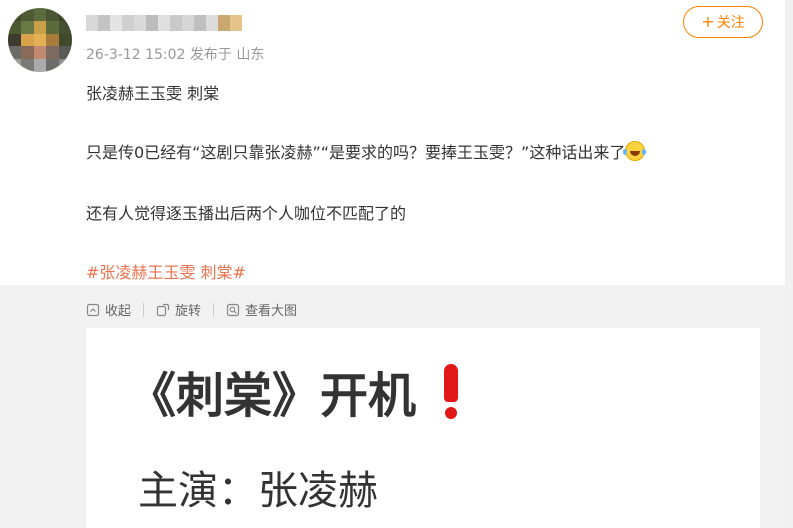  What do you see at coordinates (356, 152) in the screenshot?
I see `post-text-line-2-content: 只是传0已经有“这剧只靠张凌赫”“是要求的吗？要捧王玉雯？”这种话出来了` at bounding box center [356, 152].